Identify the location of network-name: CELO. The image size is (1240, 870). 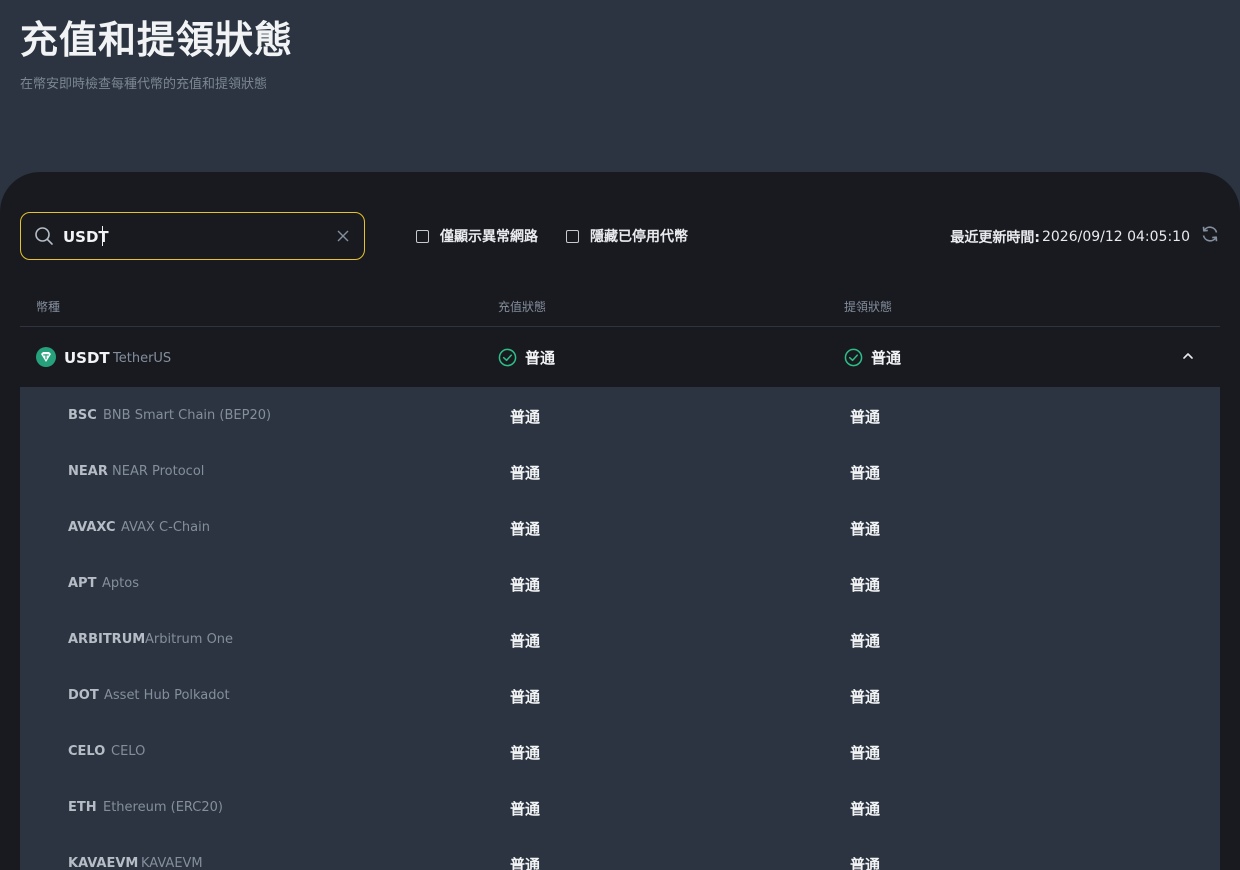
(128, 751).